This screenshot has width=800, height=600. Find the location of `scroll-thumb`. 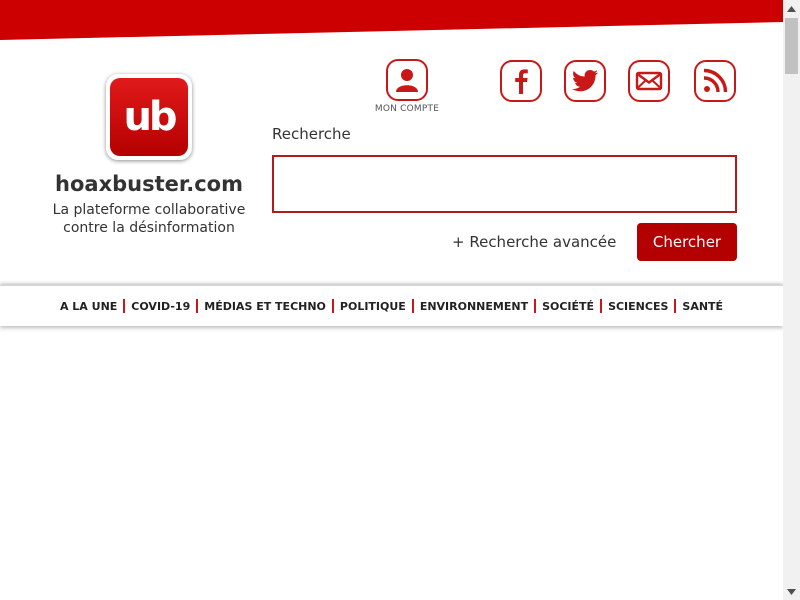

scroll-thumb is located at coordinates (791, 46).